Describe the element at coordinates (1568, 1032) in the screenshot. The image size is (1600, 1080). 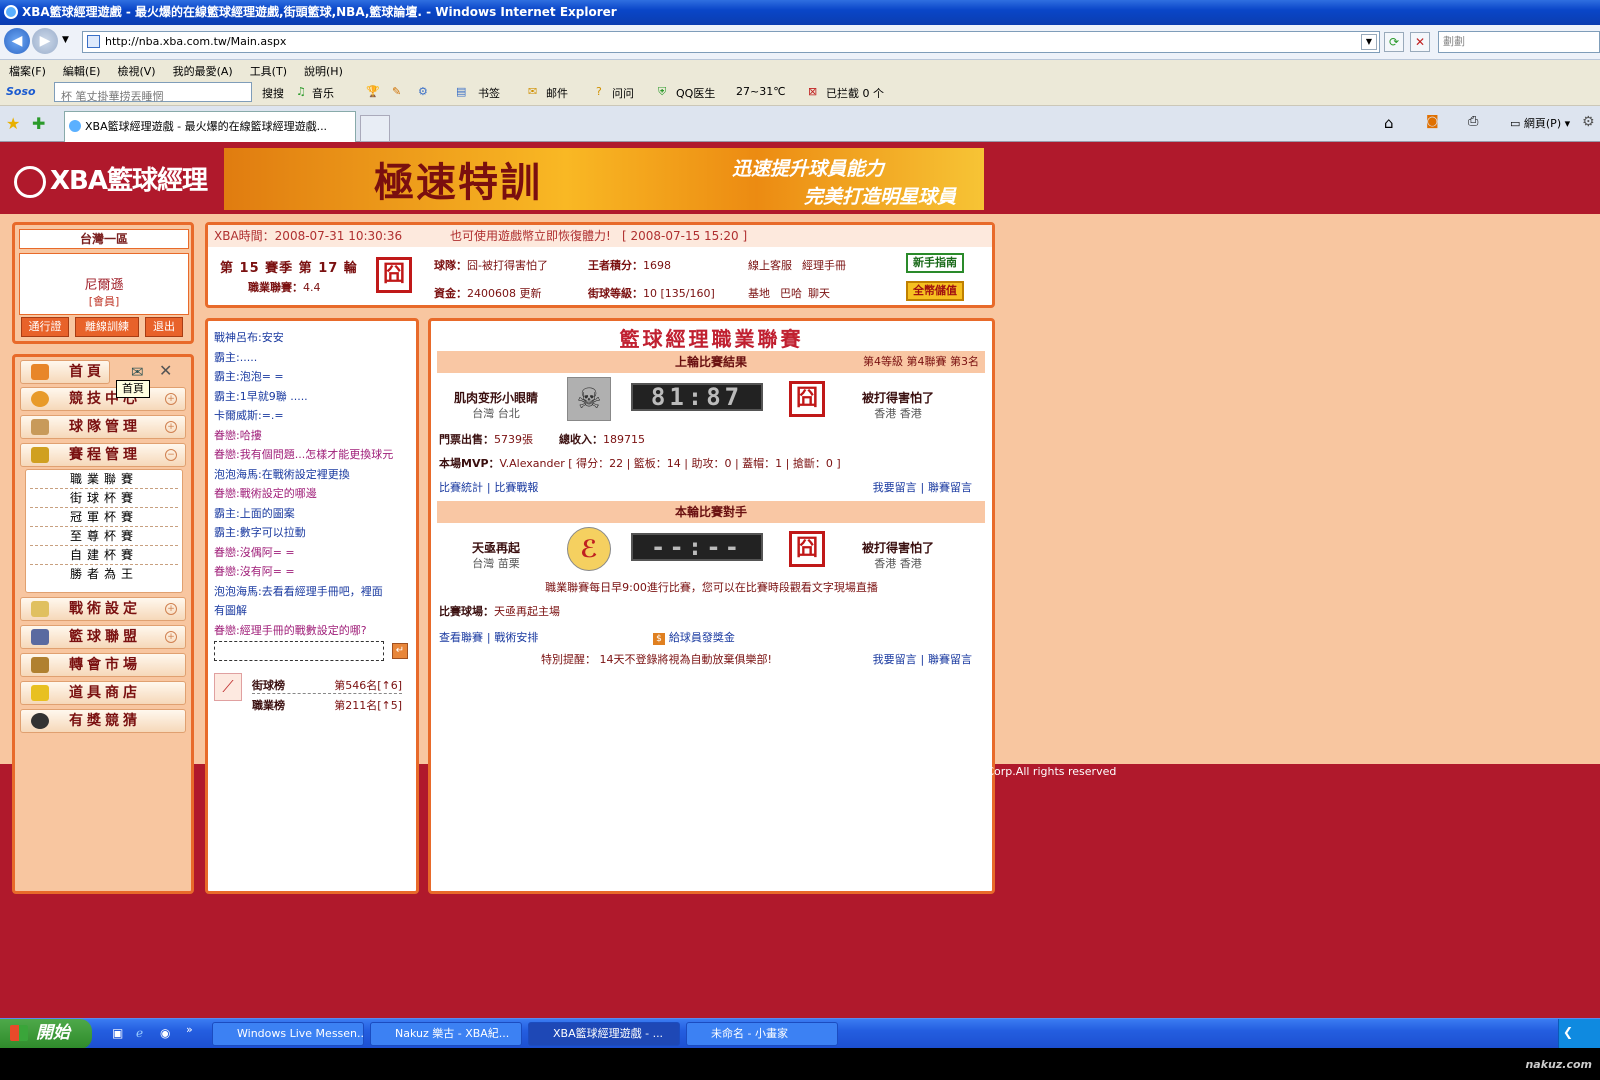
I see `tray-icon: ❮` at that location.